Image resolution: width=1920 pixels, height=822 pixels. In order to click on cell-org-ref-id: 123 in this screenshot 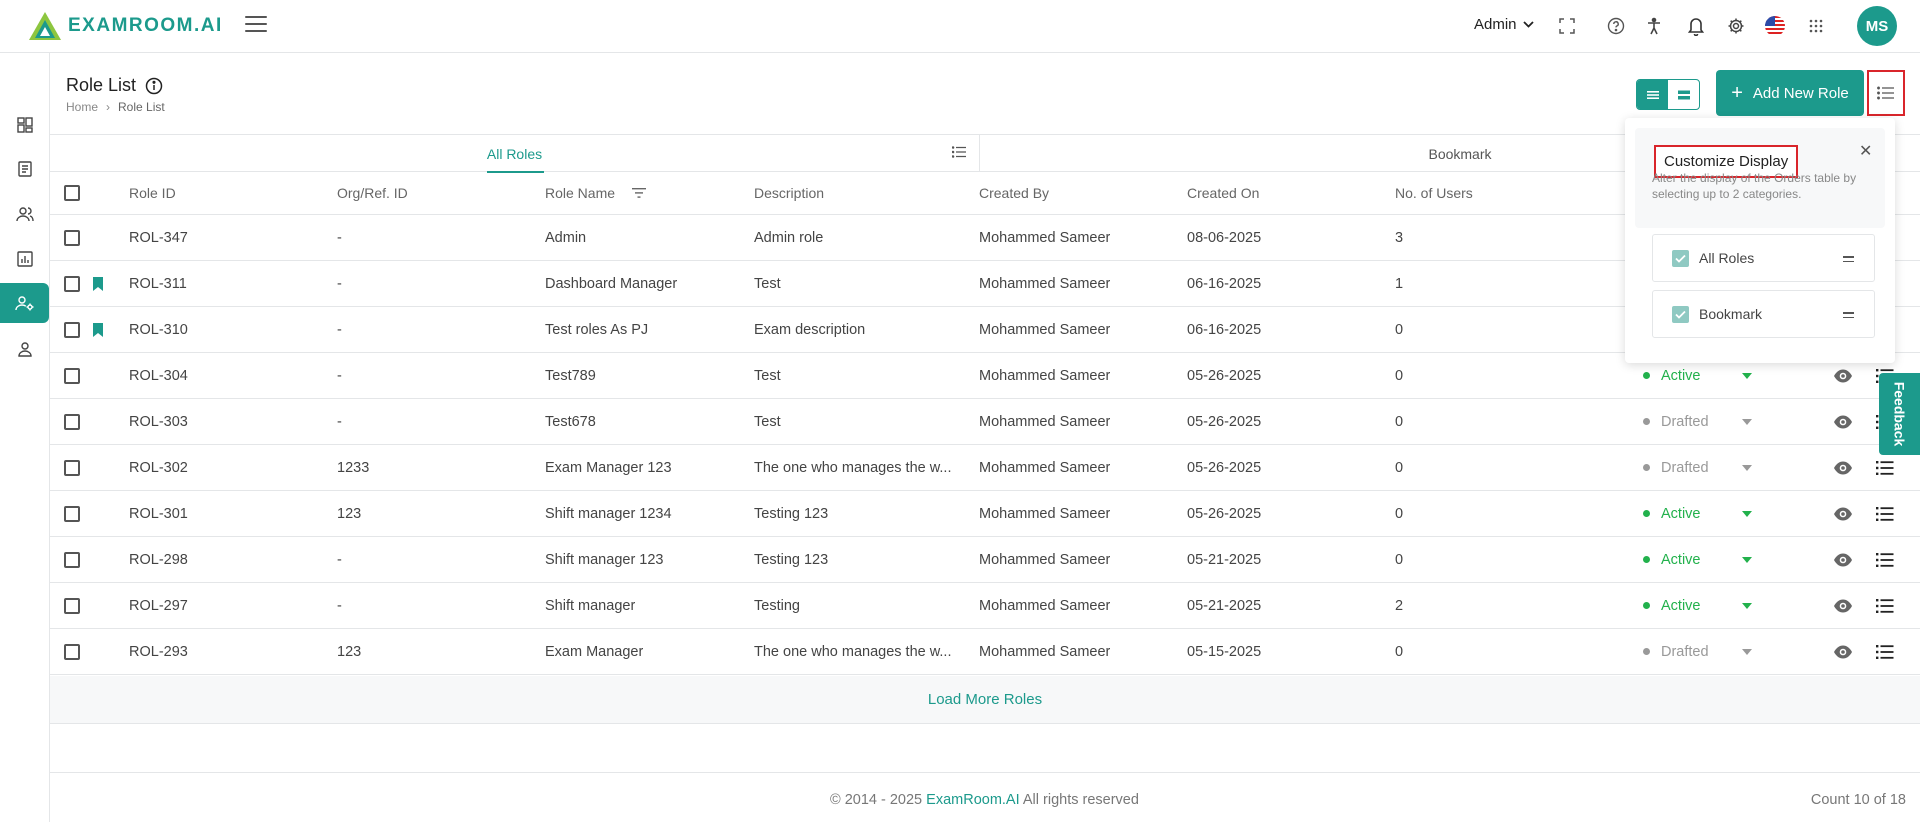, I will do `click(349, 513)`.